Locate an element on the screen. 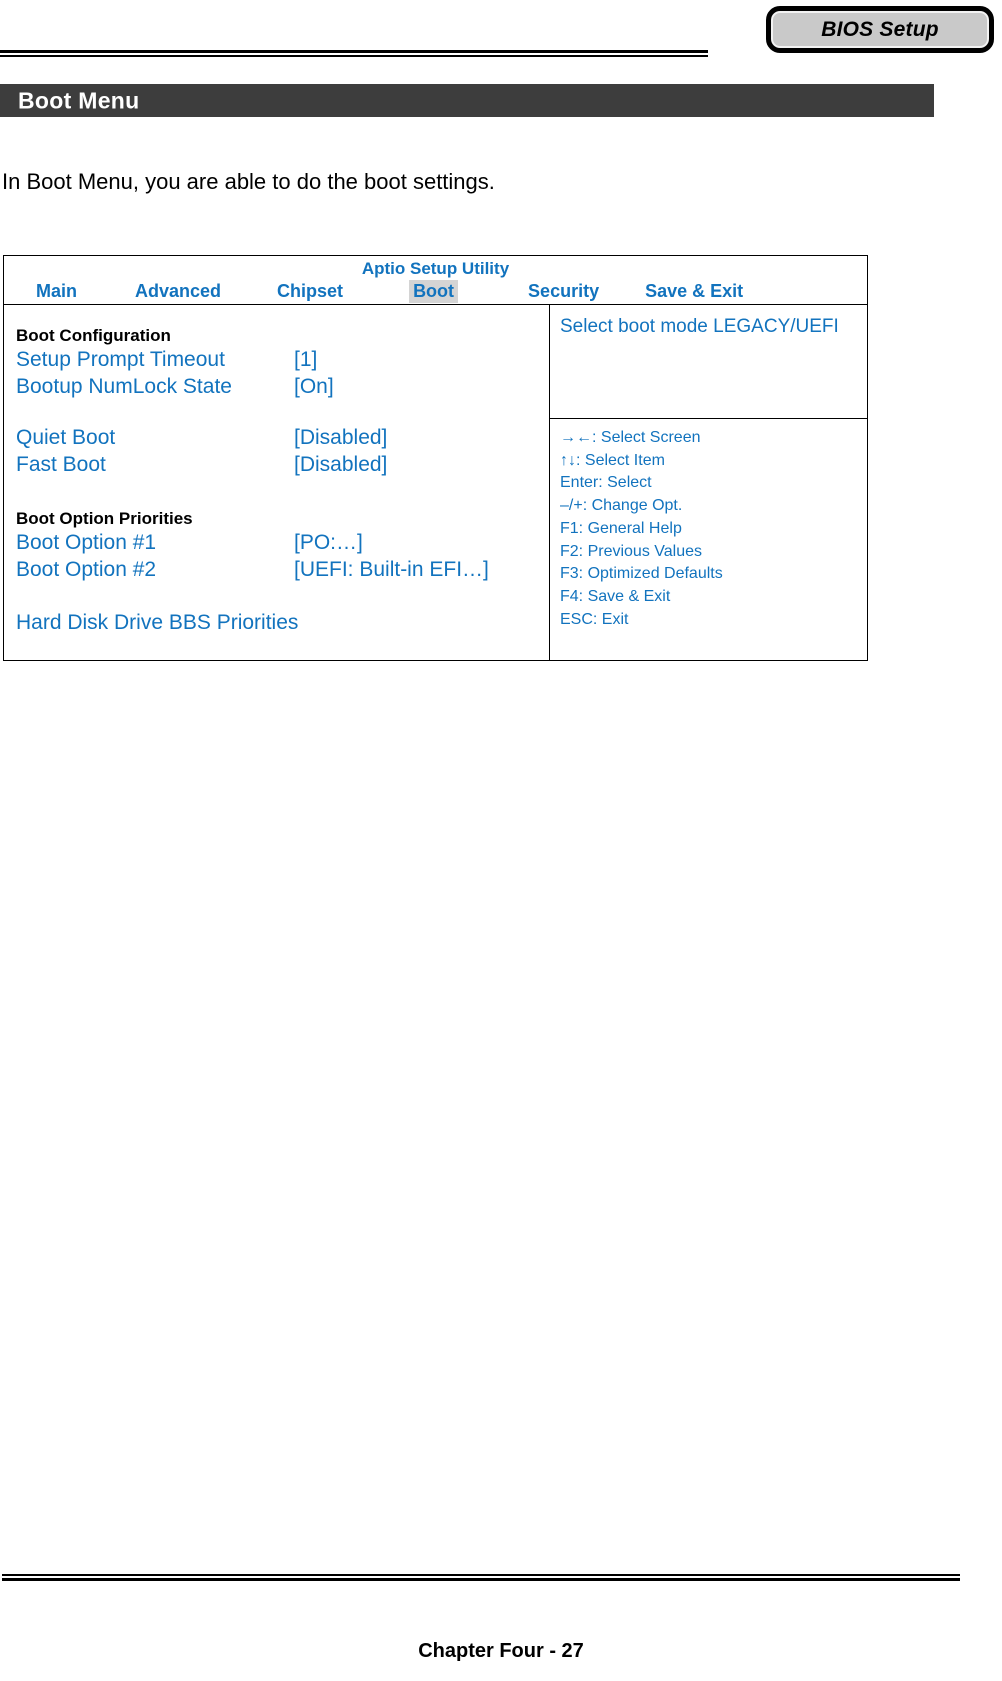 Image resolution: width=1002 pixels, height=1681 pixels. key-legend-enter-select: Enter: Select is located at coordinates (606, 483).